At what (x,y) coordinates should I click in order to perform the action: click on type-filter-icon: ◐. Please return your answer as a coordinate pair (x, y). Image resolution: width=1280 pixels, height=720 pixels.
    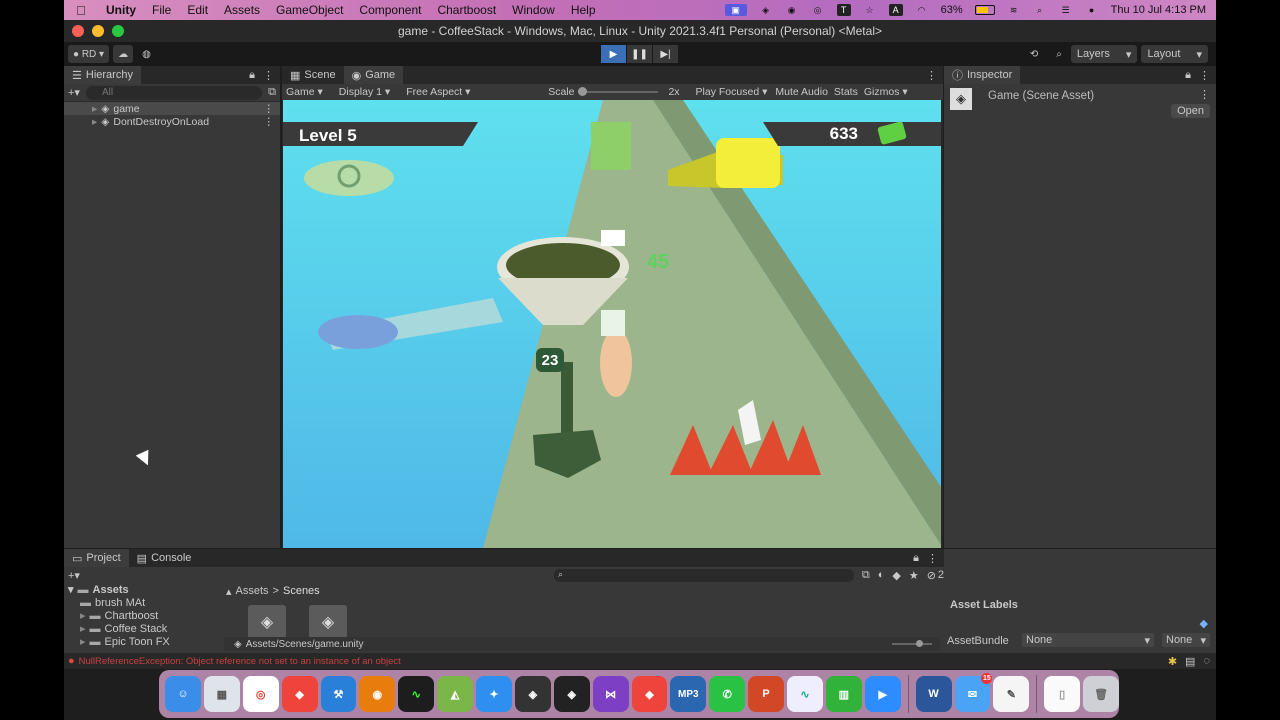
    Looking at the image, I should click on (881, 575).